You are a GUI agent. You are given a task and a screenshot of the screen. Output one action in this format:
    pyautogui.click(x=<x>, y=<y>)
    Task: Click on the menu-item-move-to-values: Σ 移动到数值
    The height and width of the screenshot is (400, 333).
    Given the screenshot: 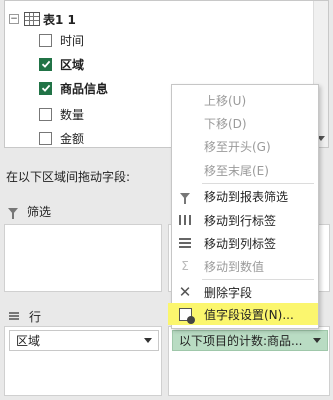 What is the action you would take?
    pyautogui.click(x=245, y=266)
    